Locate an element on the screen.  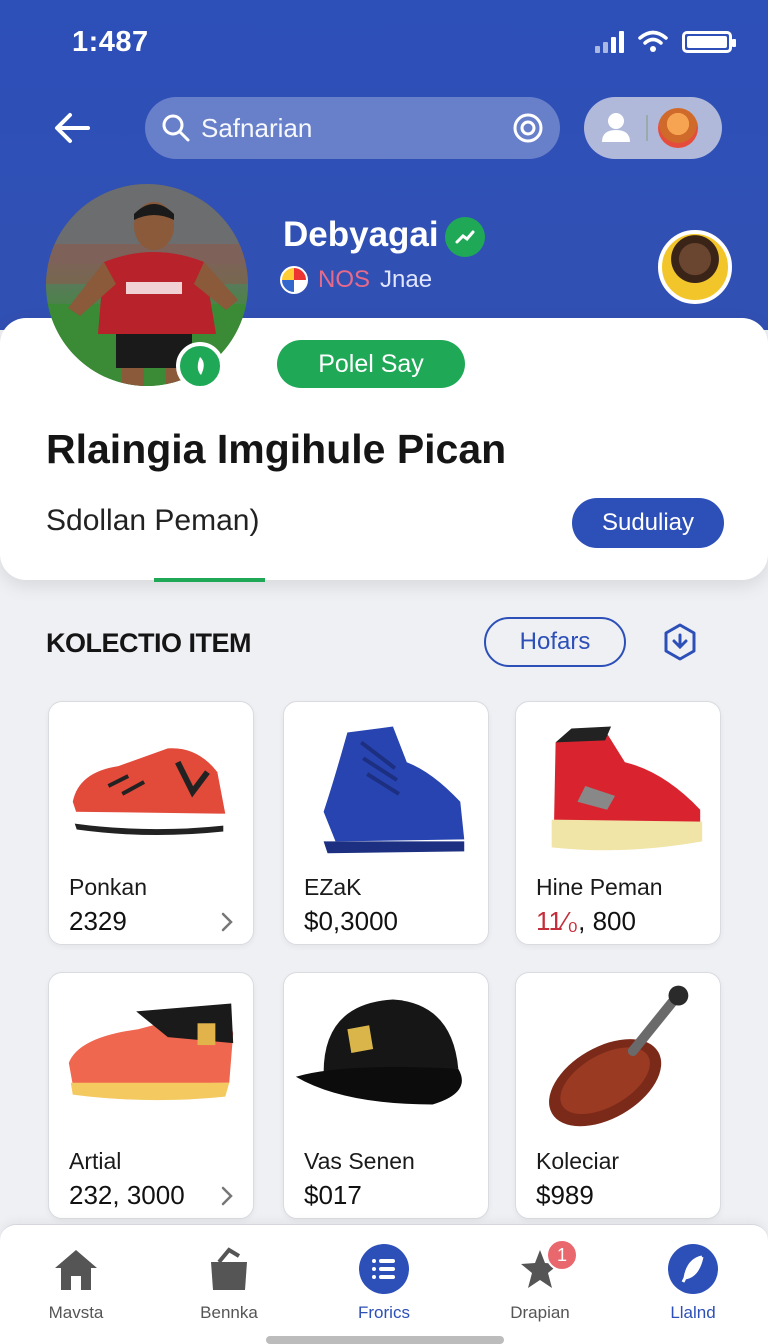
item-card: Vas Senen $017 is located at coordinates (386, 1095).